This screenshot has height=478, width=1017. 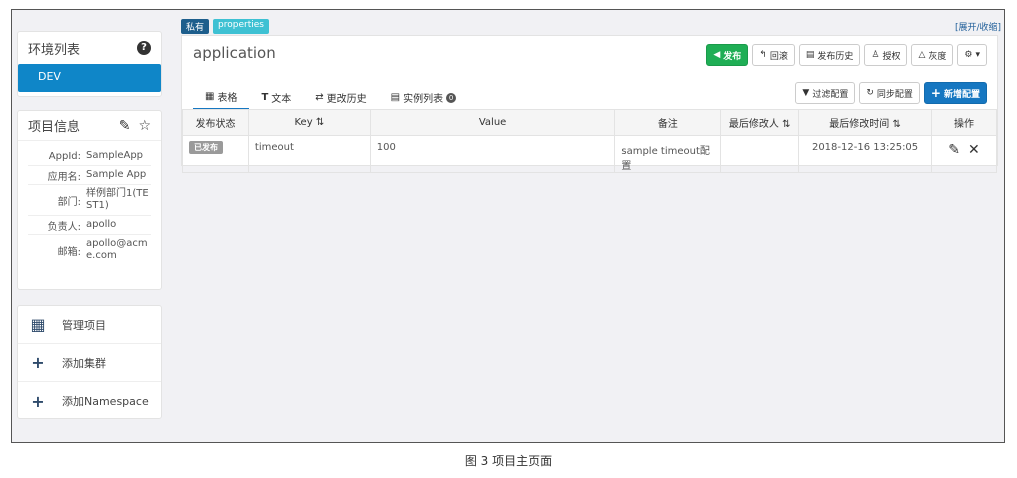 What do you see at coordinates (215, 122) in the screenshot?
I see `col-status: 发布状态` at bounding box center [215, 122].